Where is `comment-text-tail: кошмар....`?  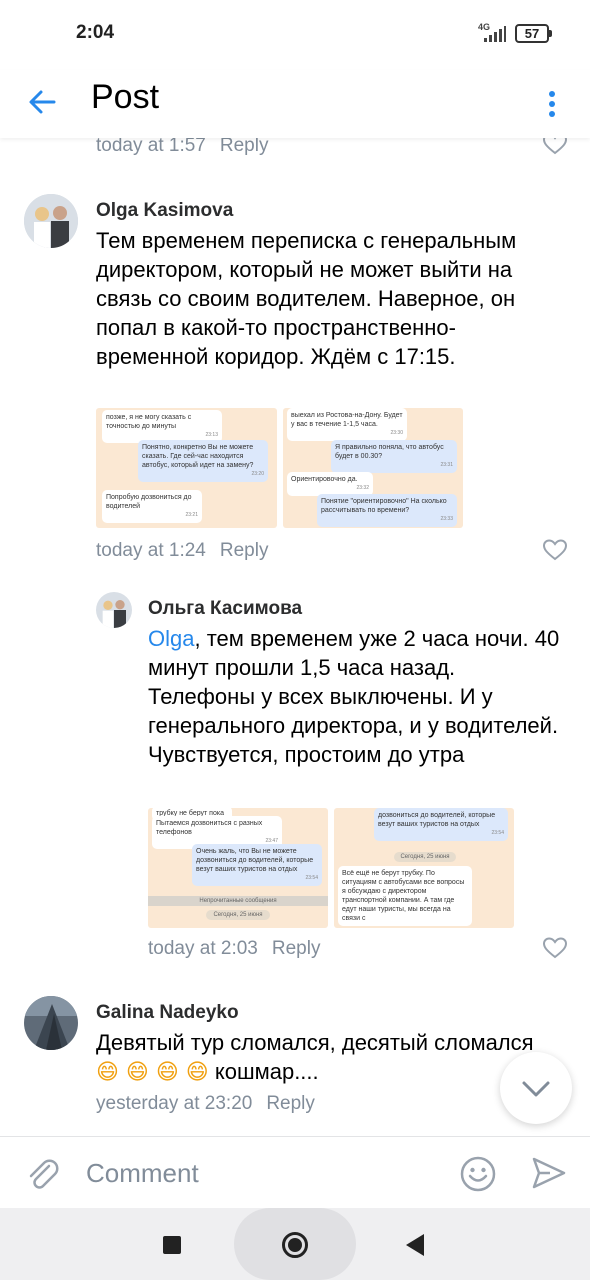 comment-text-tail: кошмар.... is located at coordinates (266, 1071).